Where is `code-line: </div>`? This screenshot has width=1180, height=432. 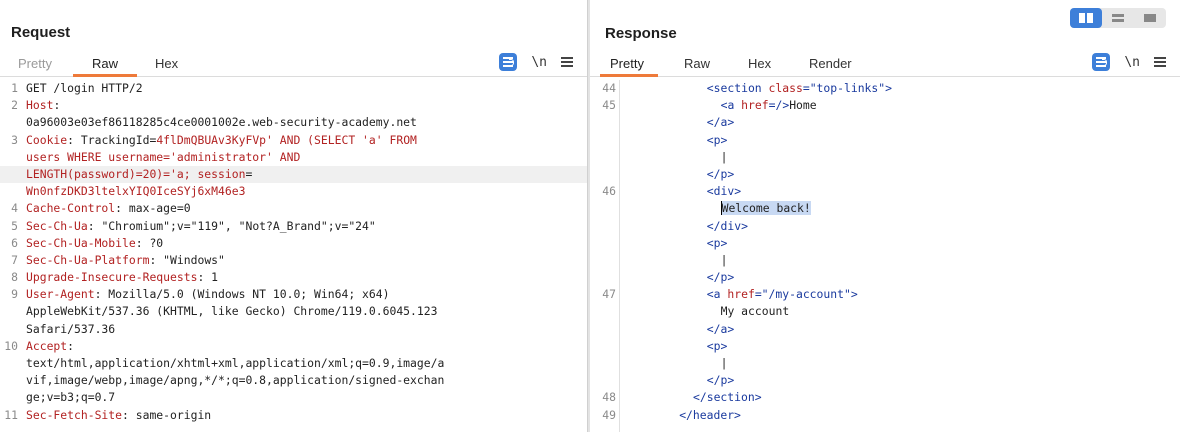
code-line: </div> is located at coordinates (885, 226).